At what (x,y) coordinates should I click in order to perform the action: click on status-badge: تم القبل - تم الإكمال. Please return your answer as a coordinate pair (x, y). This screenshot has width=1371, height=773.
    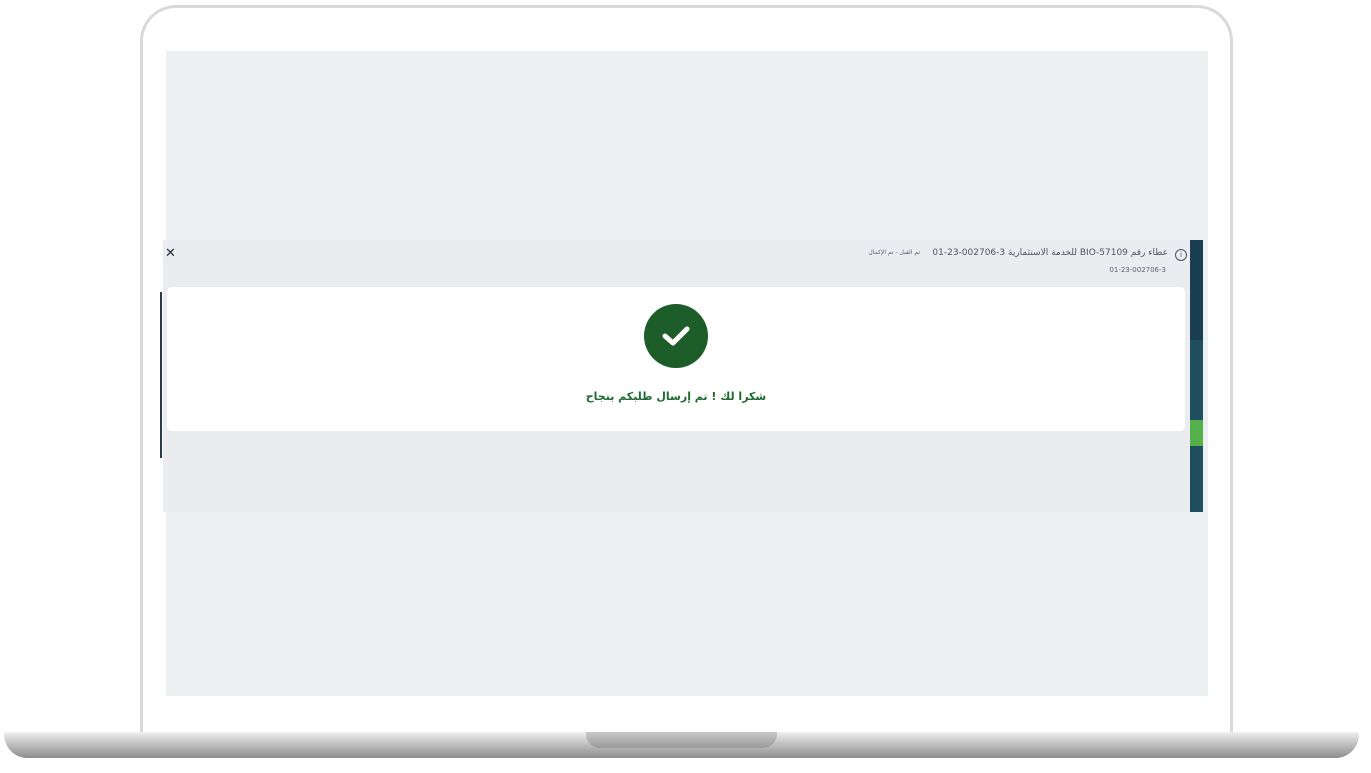
    Looking at the image, I should click on (894, 252).